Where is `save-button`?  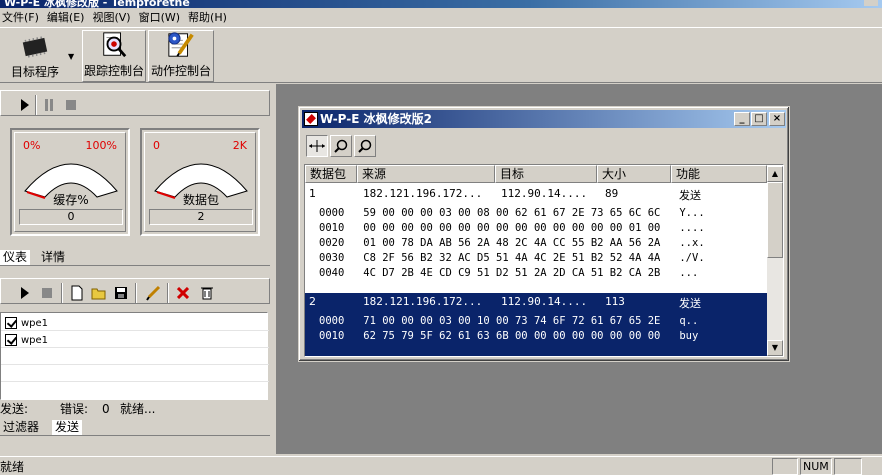 save-button is located at coordinates (121, 293).